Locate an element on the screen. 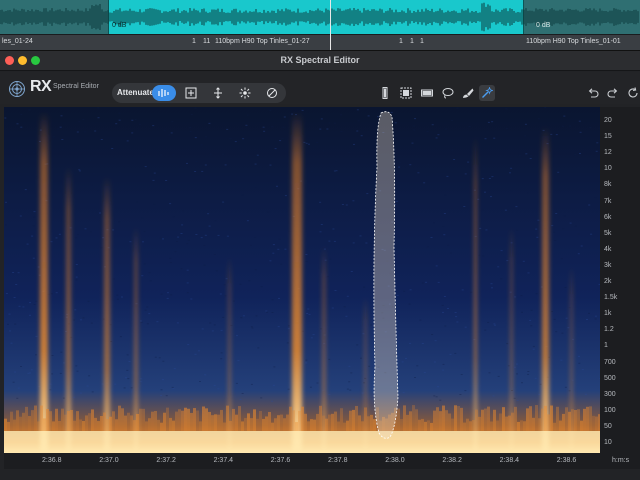 This screenshot has width=640, height=480. attenuate-mode-button is located at coordinates (164, 93).